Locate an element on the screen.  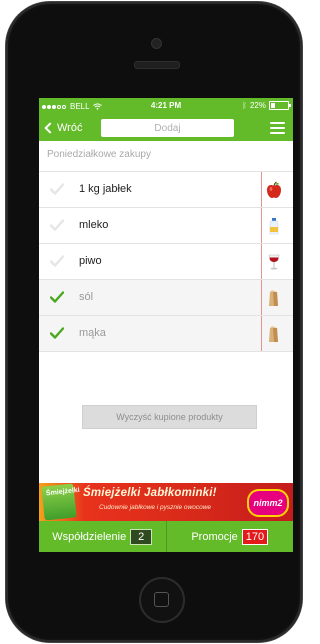
ad-title: Śmiejżelki Jabłkominki! is located at coordinates (150, 493).